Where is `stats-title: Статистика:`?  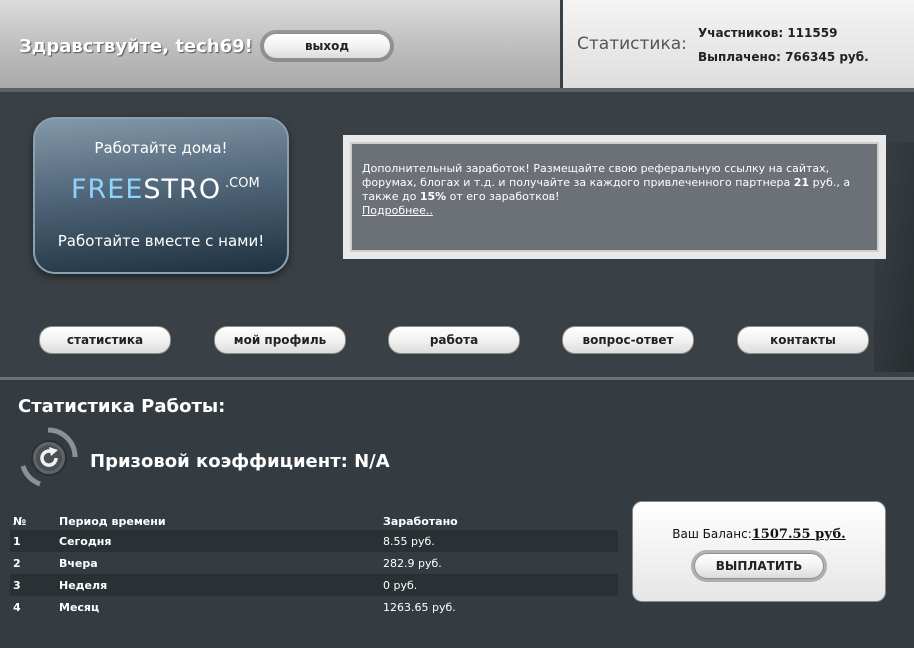
stats-title: Статистика: is located at coordinates (632, 44).